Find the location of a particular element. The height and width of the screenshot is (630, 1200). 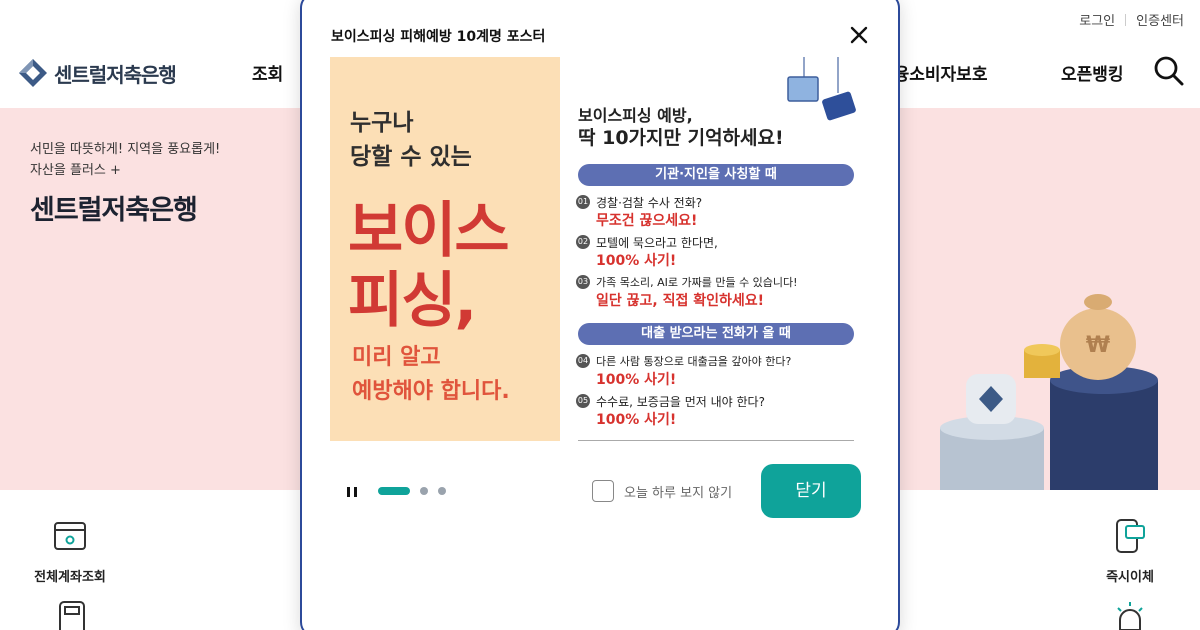

poster-section-bar: 대출 받으라는 전화가 올 때 is located at coordinates (716, 334).